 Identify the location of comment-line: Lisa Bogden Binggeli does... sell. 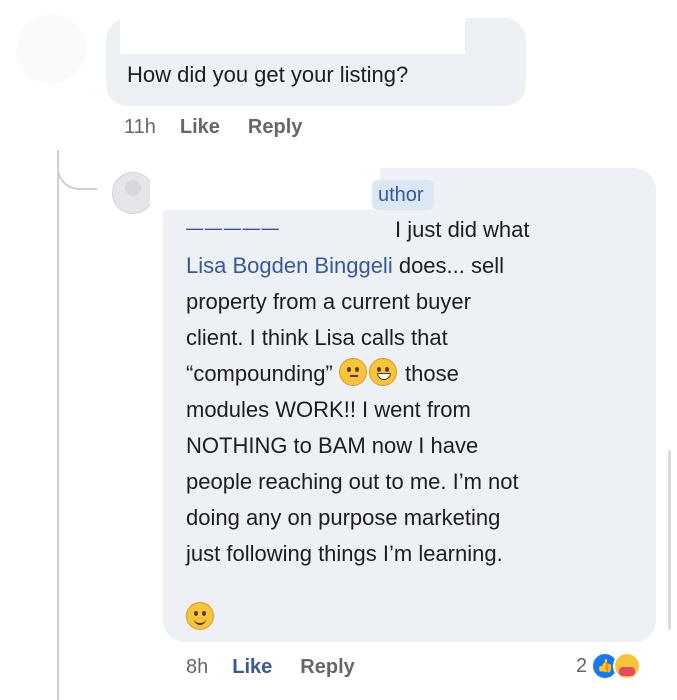
(416, 266).